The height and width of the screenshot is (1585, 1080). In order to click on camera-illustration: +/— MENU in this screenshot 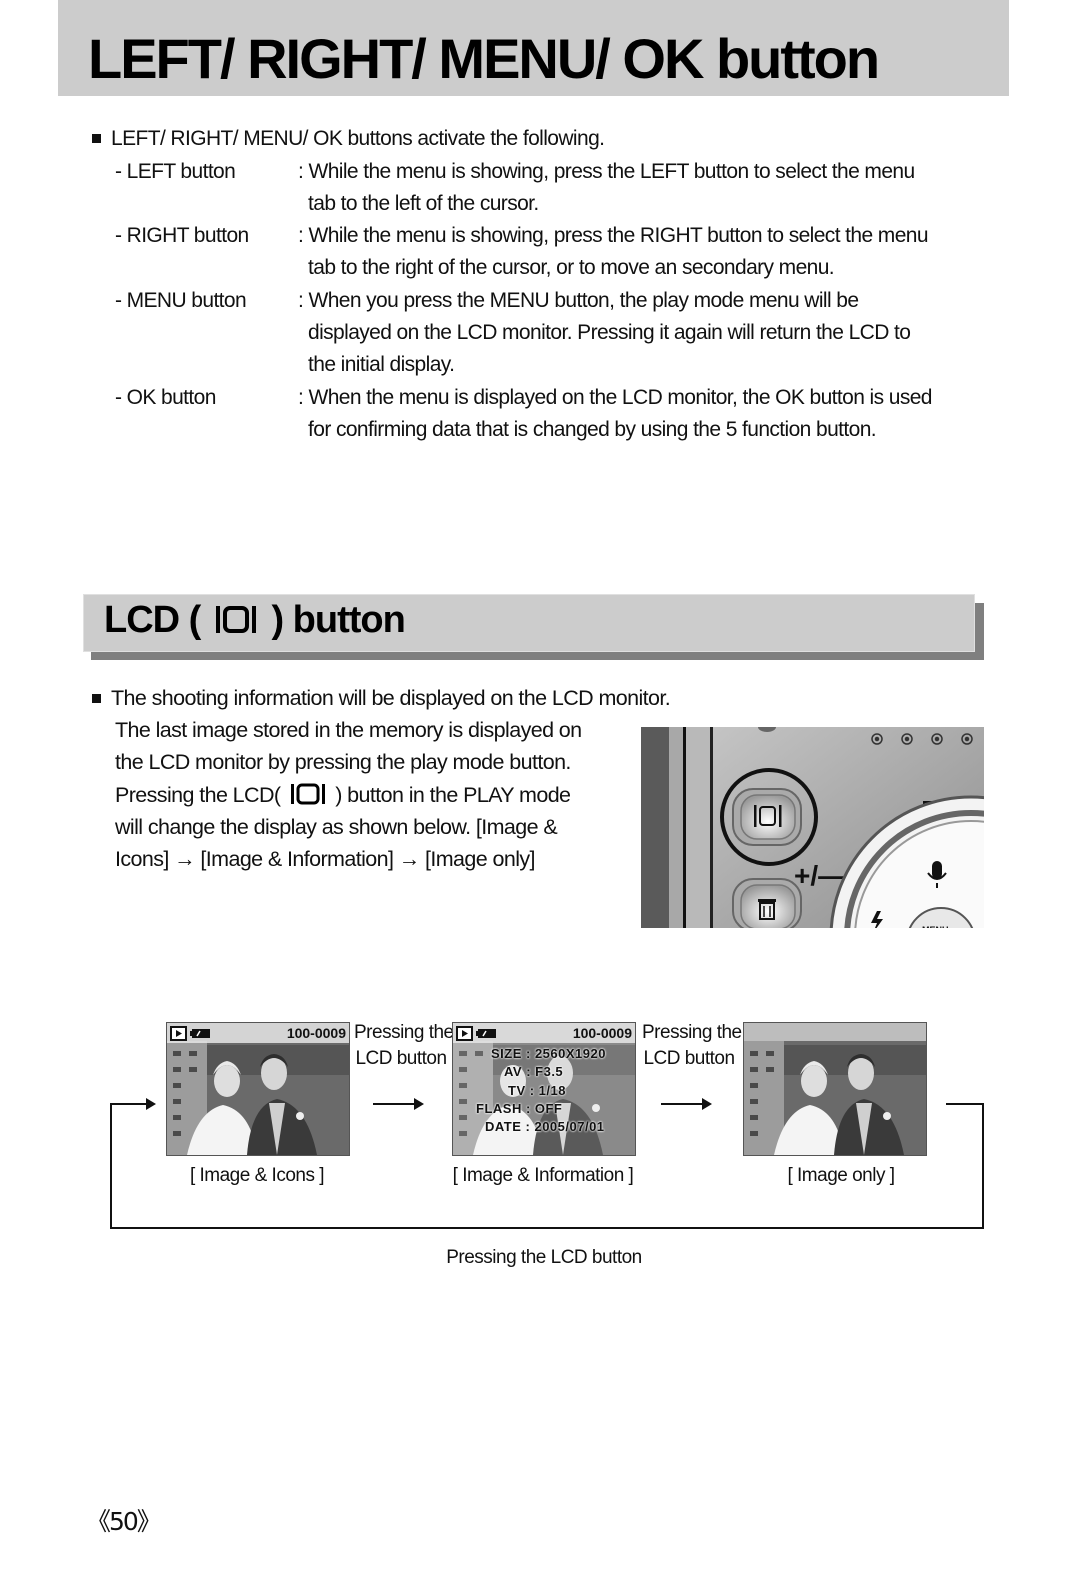, I will do `click(812, 827)`.